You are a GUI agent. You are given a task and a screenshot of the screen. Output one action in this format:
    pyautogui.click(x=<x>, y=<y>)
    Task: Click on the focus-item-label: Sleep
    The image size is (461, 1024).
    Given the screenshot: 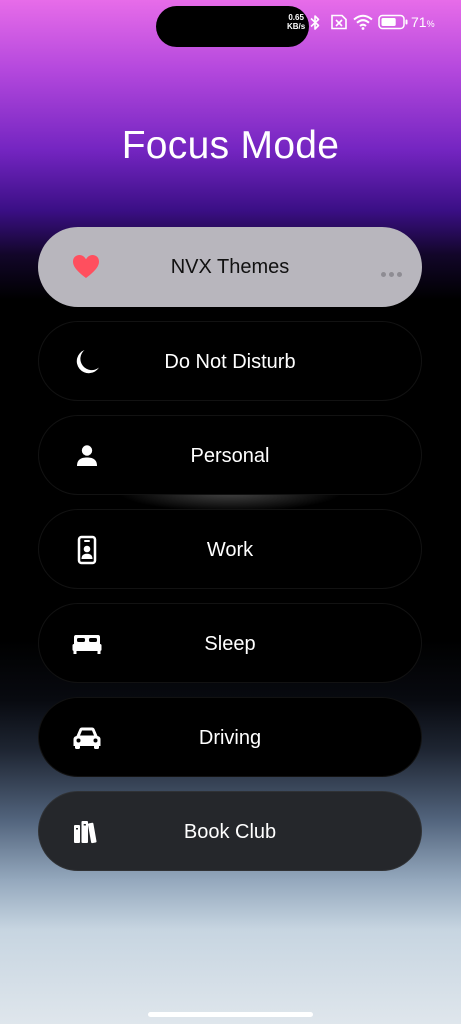 What is the action you would take?
    pyautogui.click(x=230, y=644)
    